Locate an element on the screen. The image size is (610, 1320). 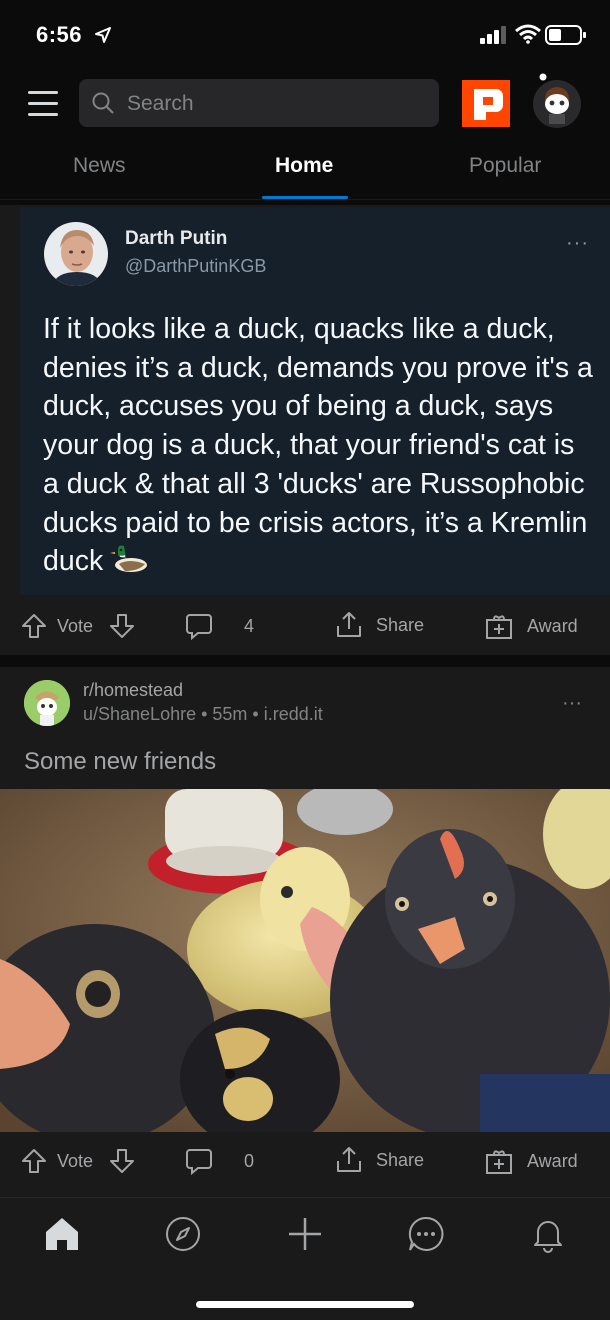
tweet-author-avatar is located at coordinates (76, 254).